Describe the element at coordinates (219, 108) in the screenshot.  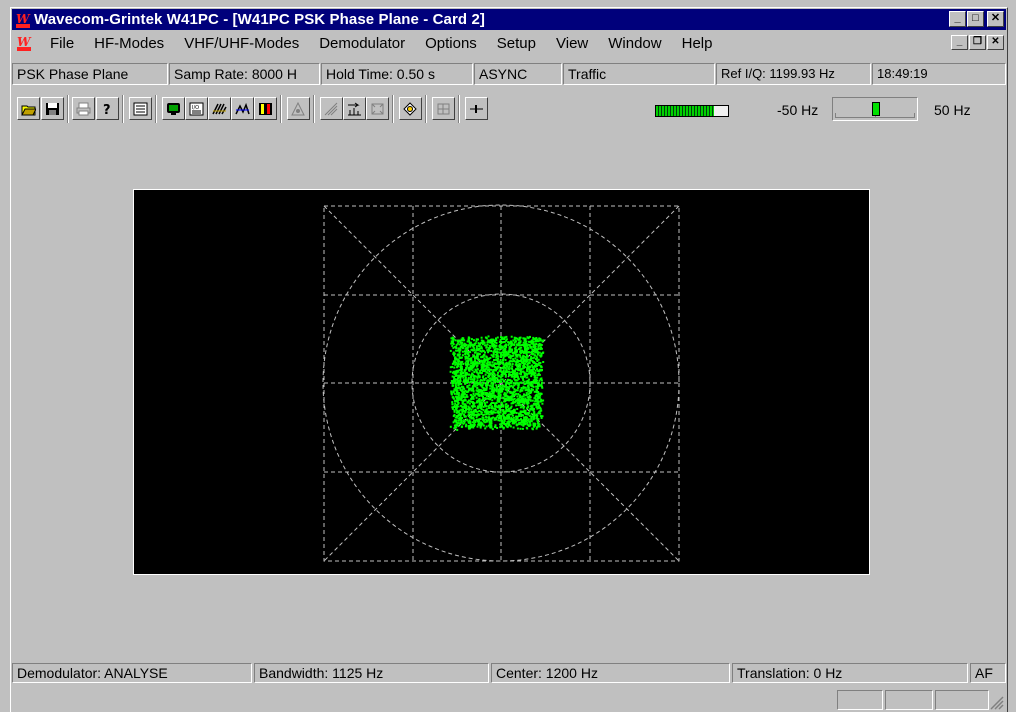
I see `waveform-button` at that location.